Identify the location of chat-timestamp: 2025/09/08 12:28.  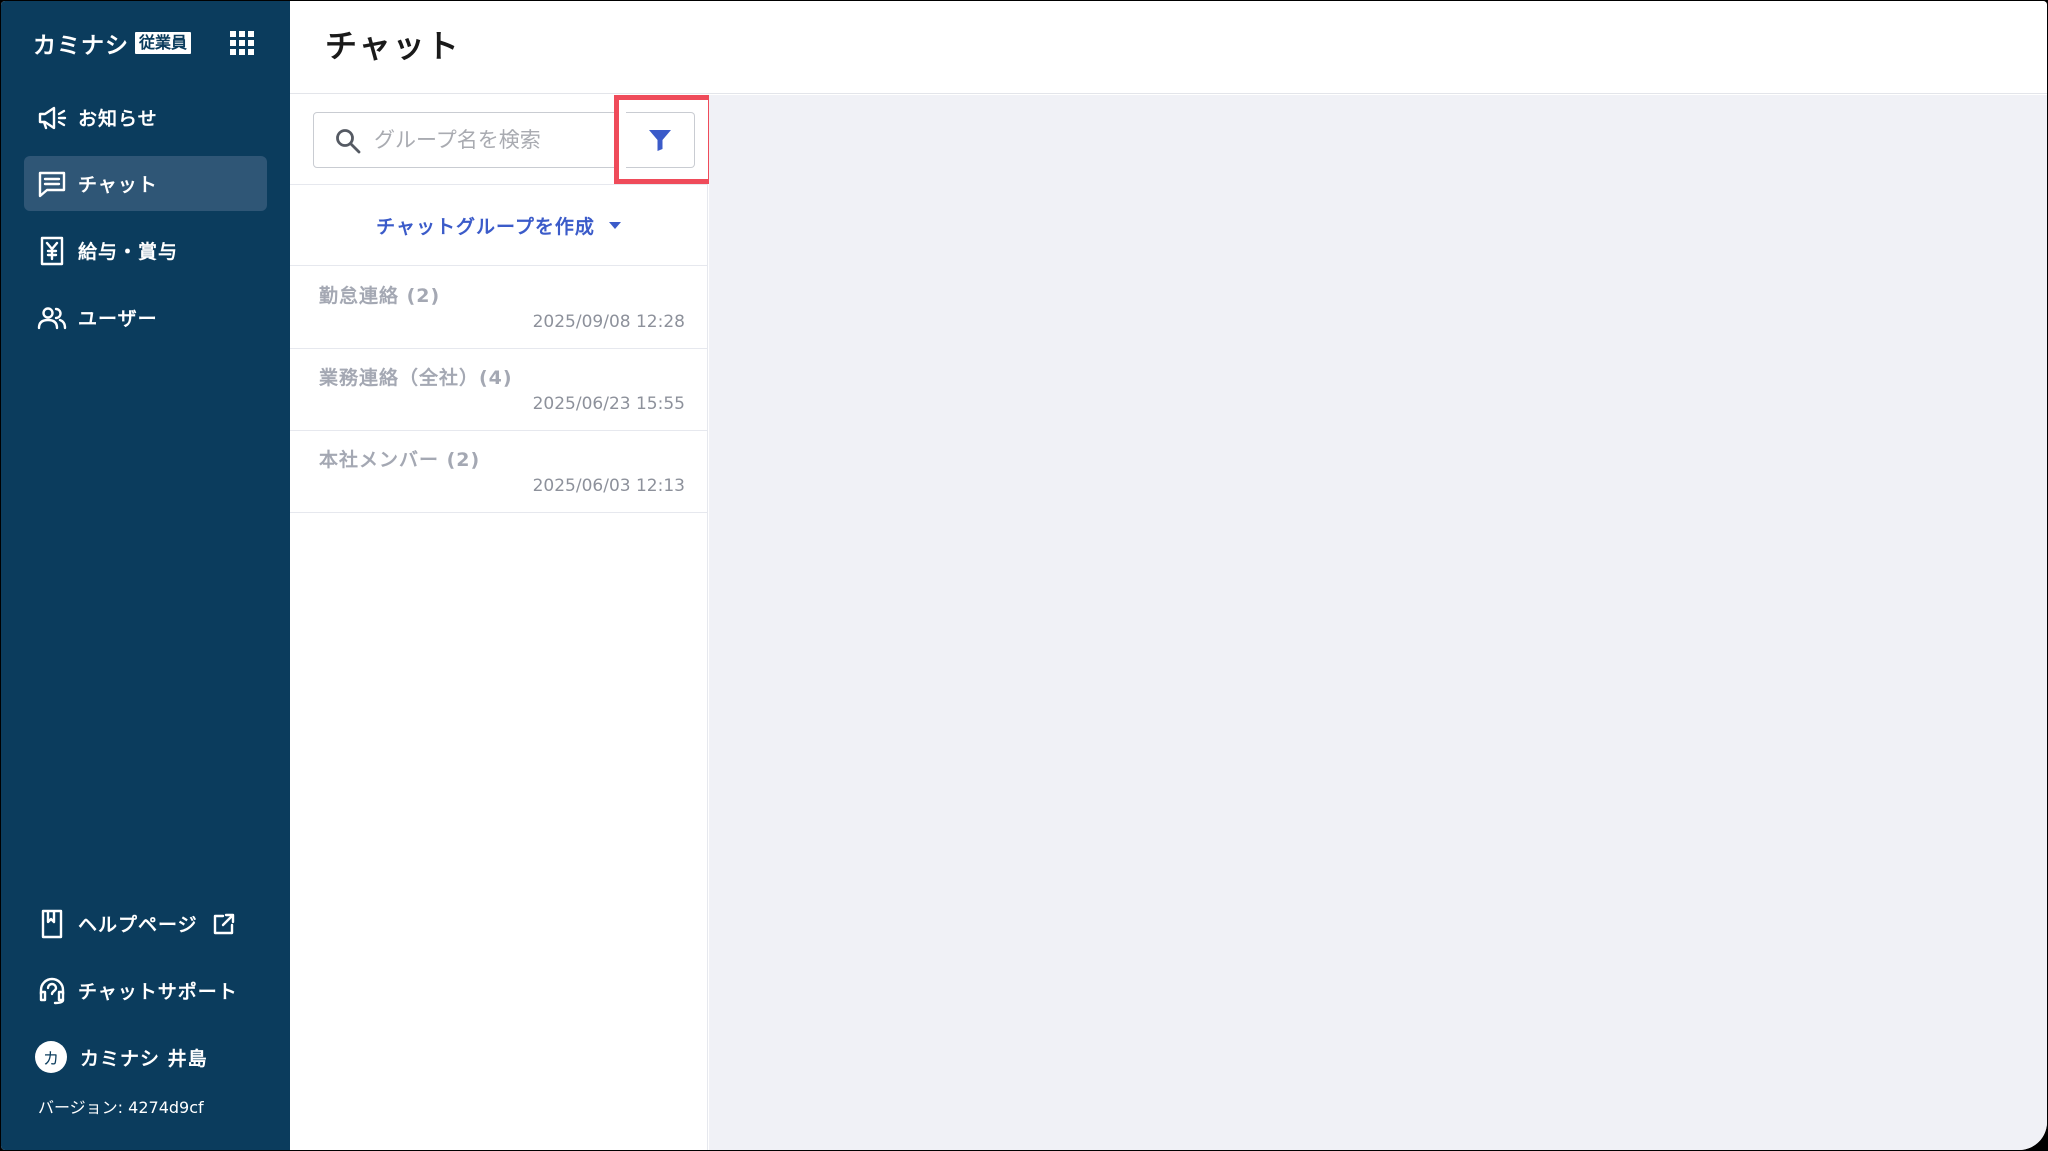
(608, 322).